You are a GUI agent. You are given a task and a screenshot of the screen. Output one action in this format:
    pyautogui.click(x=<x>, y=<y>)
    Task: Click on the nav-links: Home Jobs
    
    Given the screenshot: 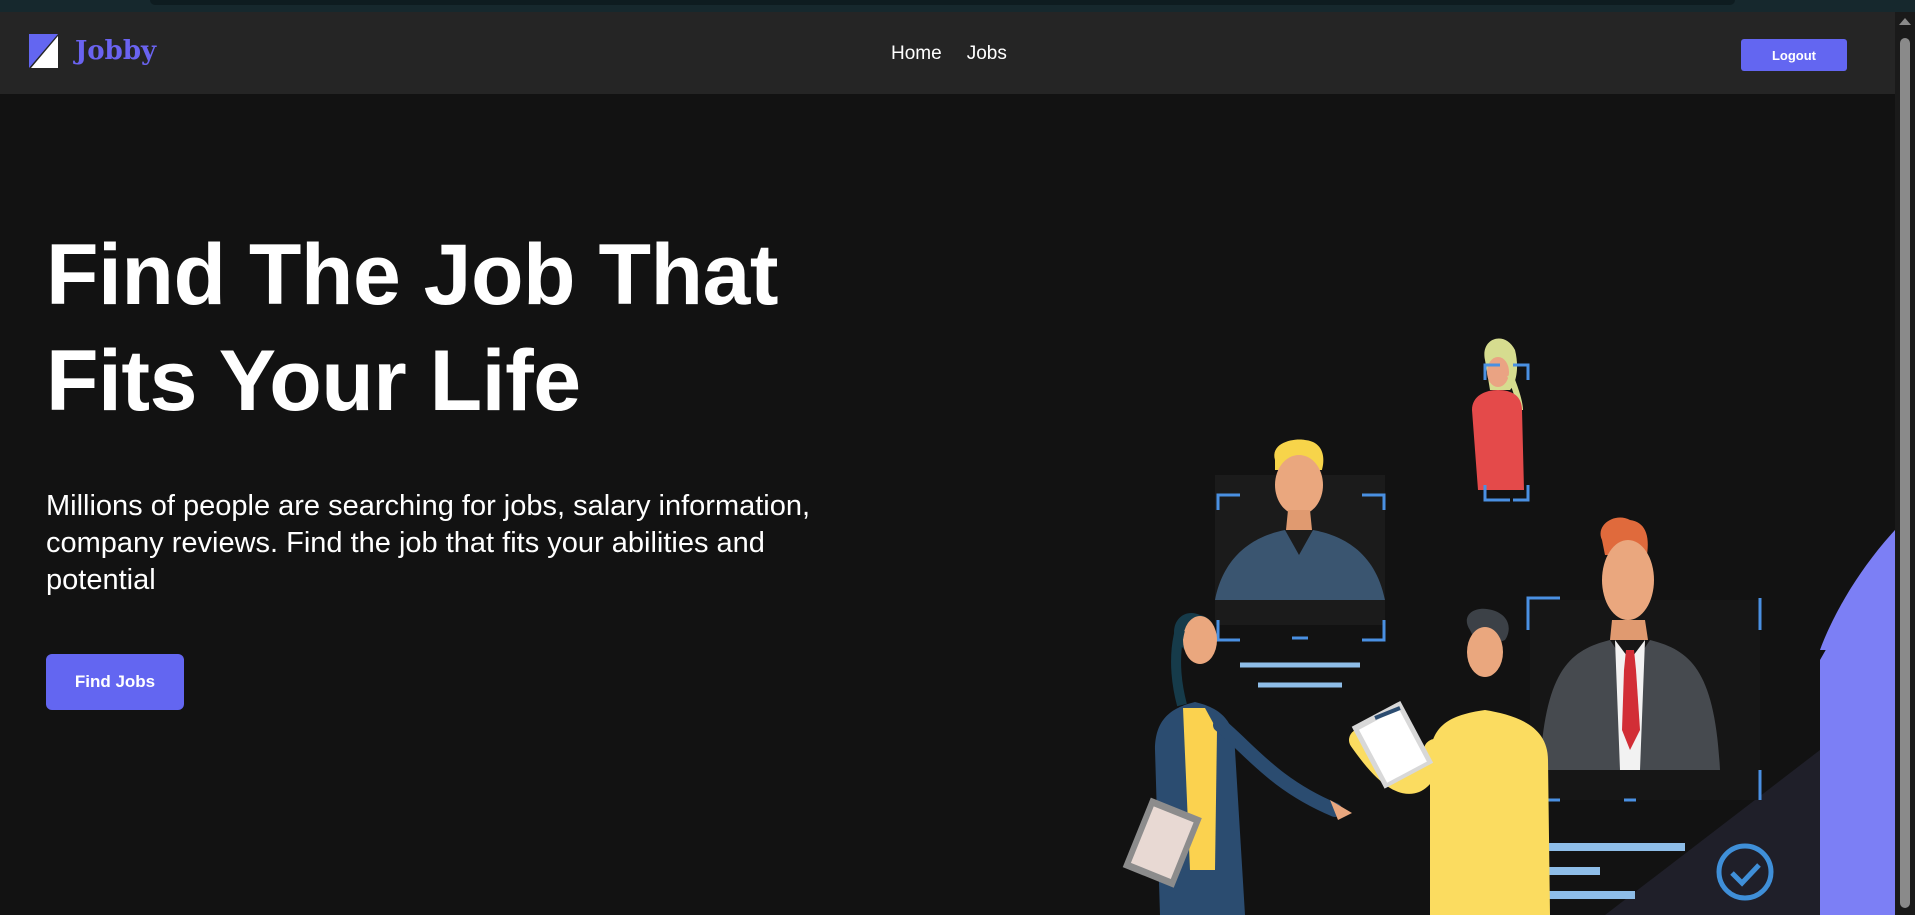 What is the action you would take?
    pyautogui.click(x=949, y=54)
    